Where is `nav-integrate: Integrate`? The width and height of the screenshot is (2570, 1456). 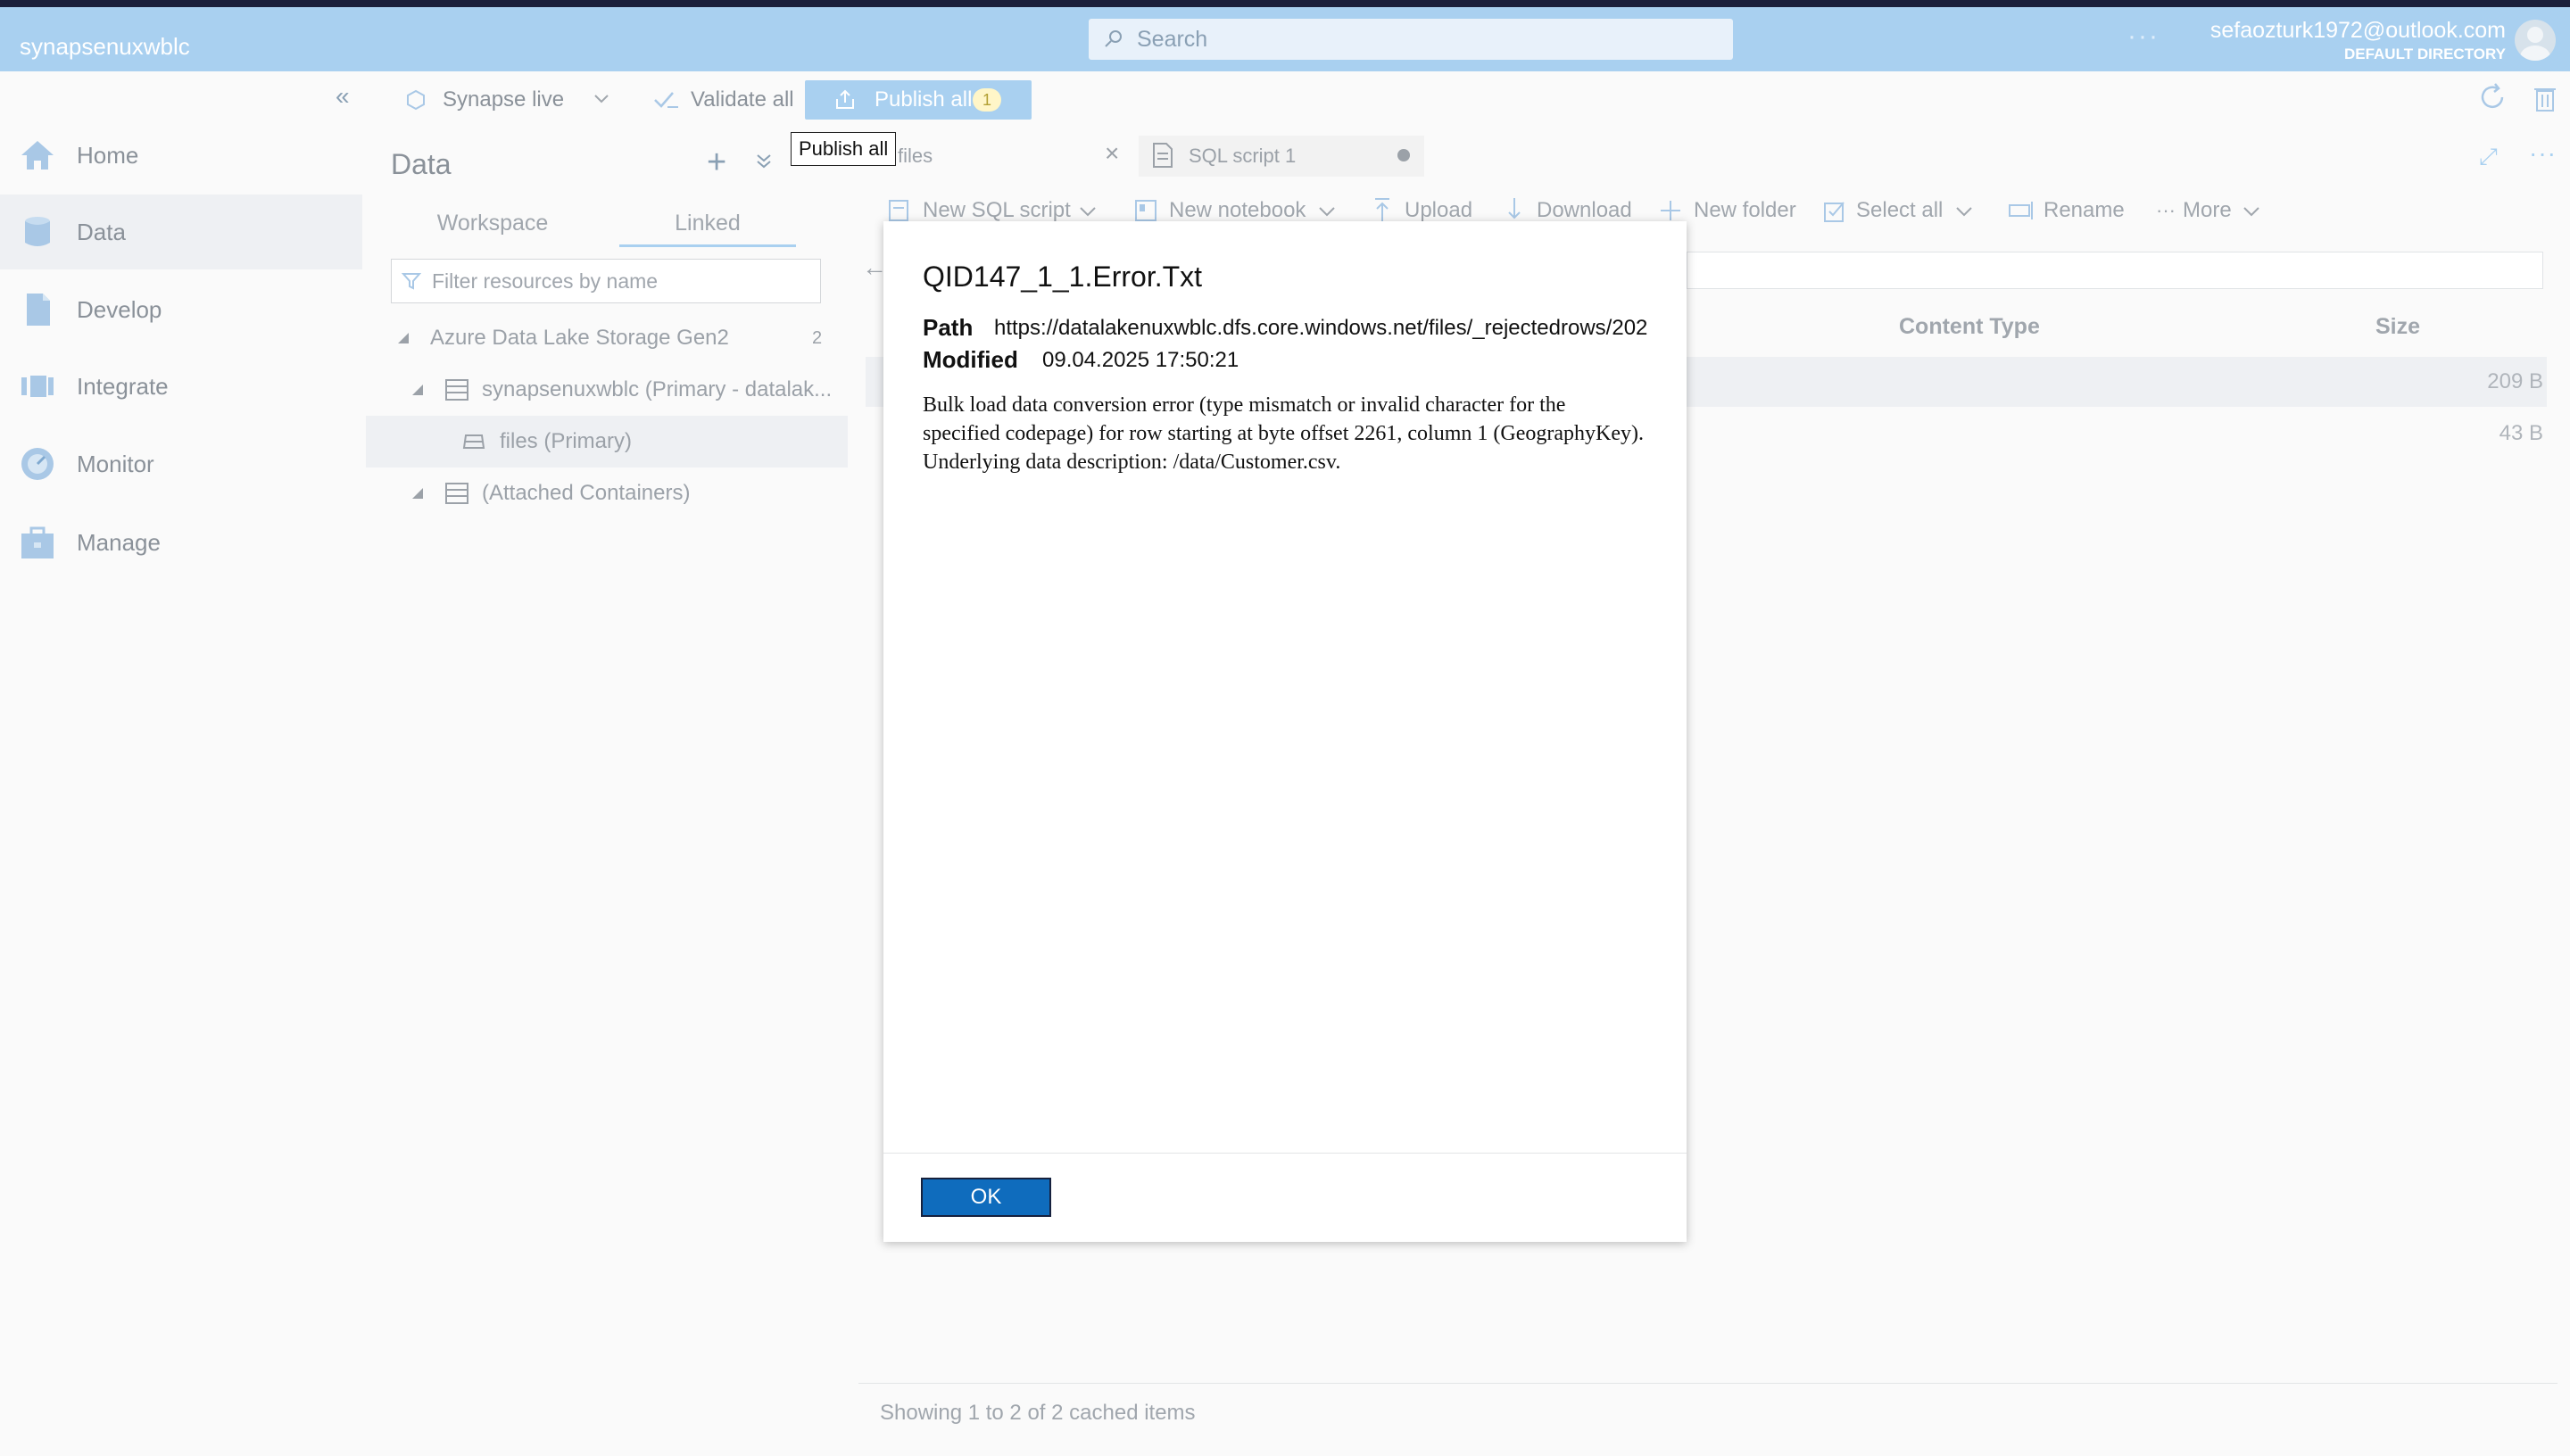 nav-integrate: Integrate is located at coordinates (181, 386).